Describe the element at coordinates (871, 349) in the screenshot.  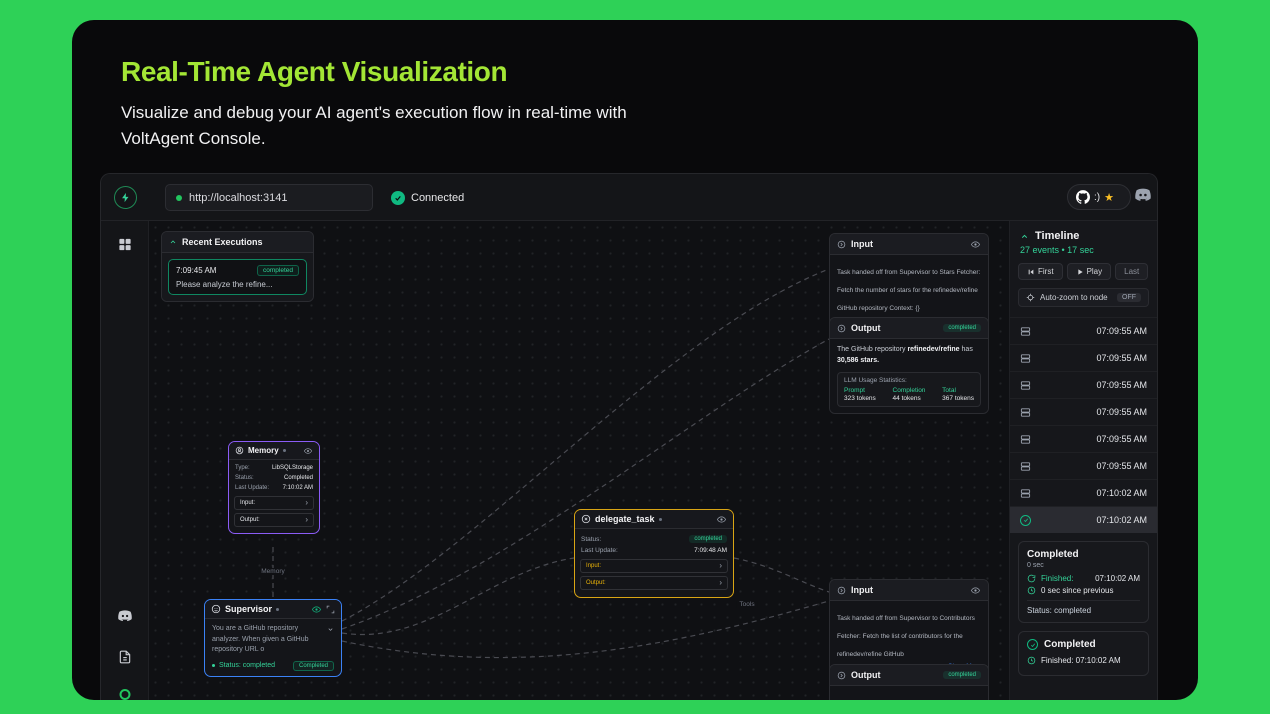
I see `output-text-pre: The GitHub repository` at that location.